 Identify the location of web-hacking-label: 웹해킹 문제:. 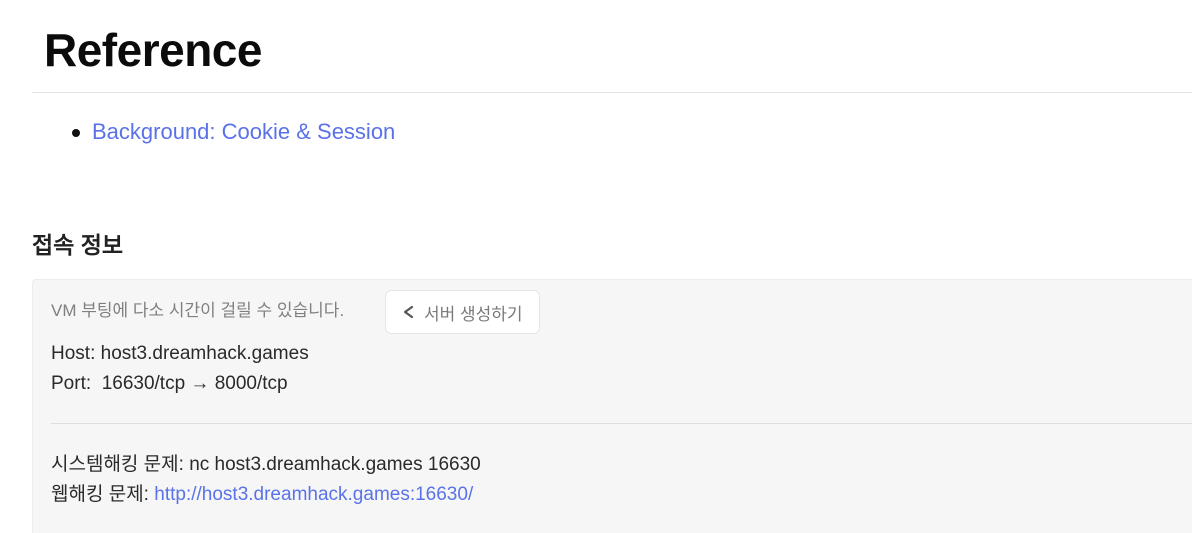
(100, 494).